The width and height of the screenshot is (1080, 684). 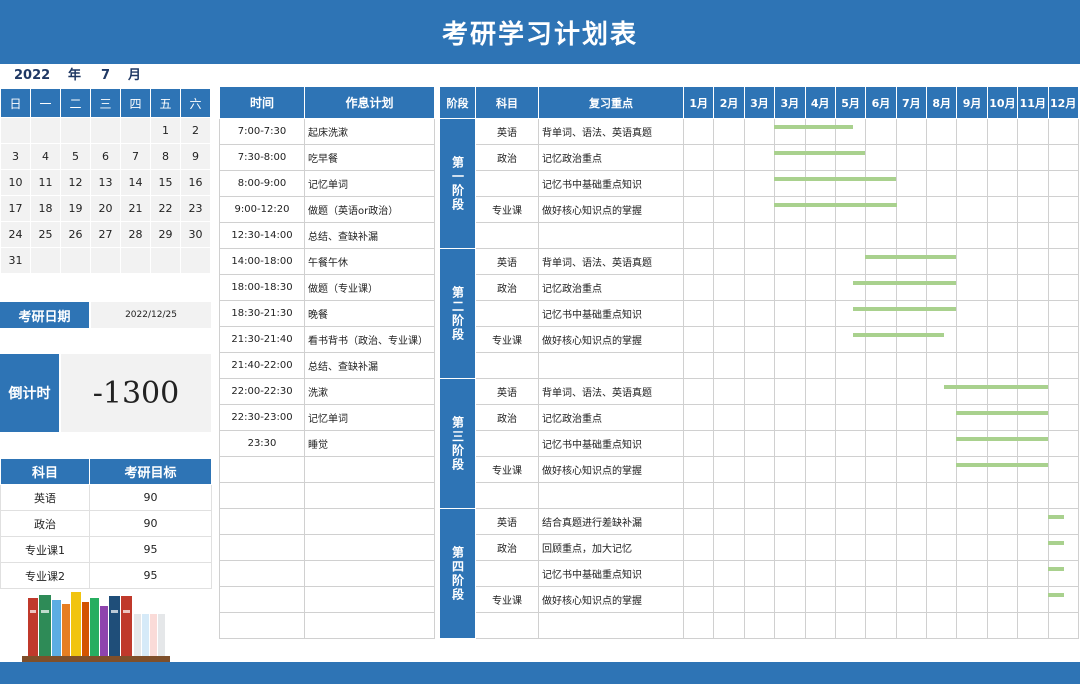 I want to click on goal-subject: 专业课2, so click(x=45, y=575).